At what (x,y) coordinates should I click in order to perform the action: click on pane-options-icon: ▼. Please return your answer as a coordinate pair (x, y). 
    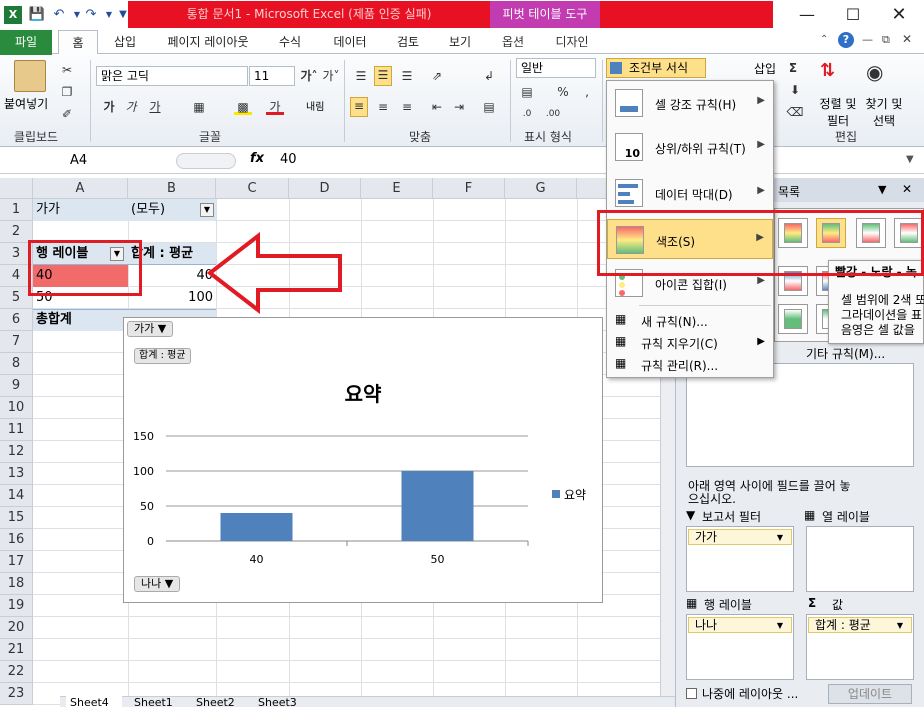
    Looking at the image, I should click on (882, 189).